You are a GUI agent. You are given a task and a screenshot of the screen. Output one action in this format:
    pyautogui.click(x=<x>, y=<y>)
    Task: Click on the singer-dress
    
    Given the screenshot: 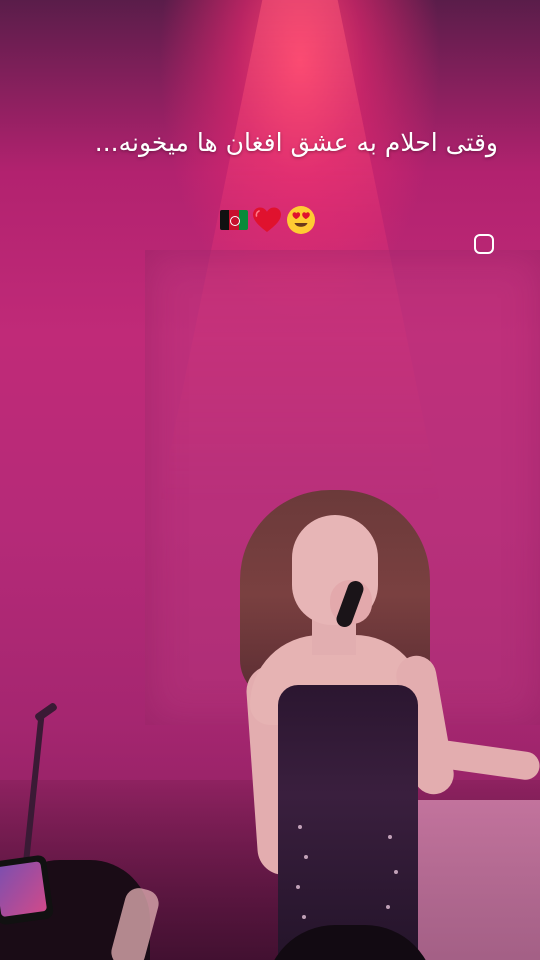 What is the action you would take?
    pyautogui.click(x=348, y=822)
    